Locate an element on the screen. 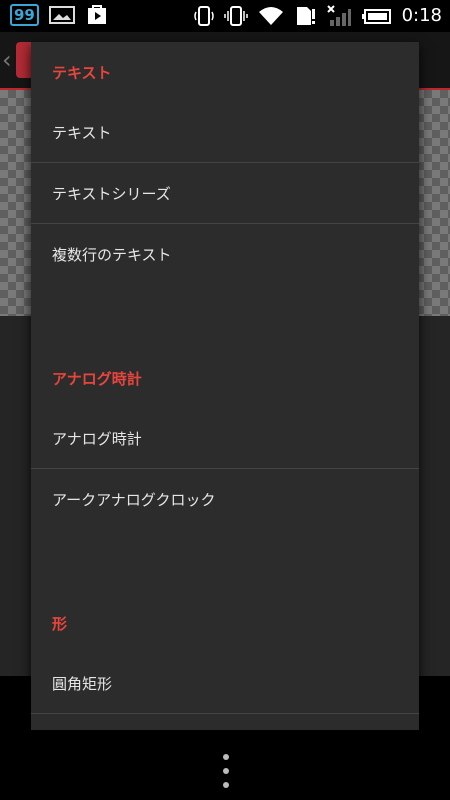 Image resolution: width=450 pixels, height=800 pixels. back-chevron-icon: ‹ is located at coordinates (7, 60).